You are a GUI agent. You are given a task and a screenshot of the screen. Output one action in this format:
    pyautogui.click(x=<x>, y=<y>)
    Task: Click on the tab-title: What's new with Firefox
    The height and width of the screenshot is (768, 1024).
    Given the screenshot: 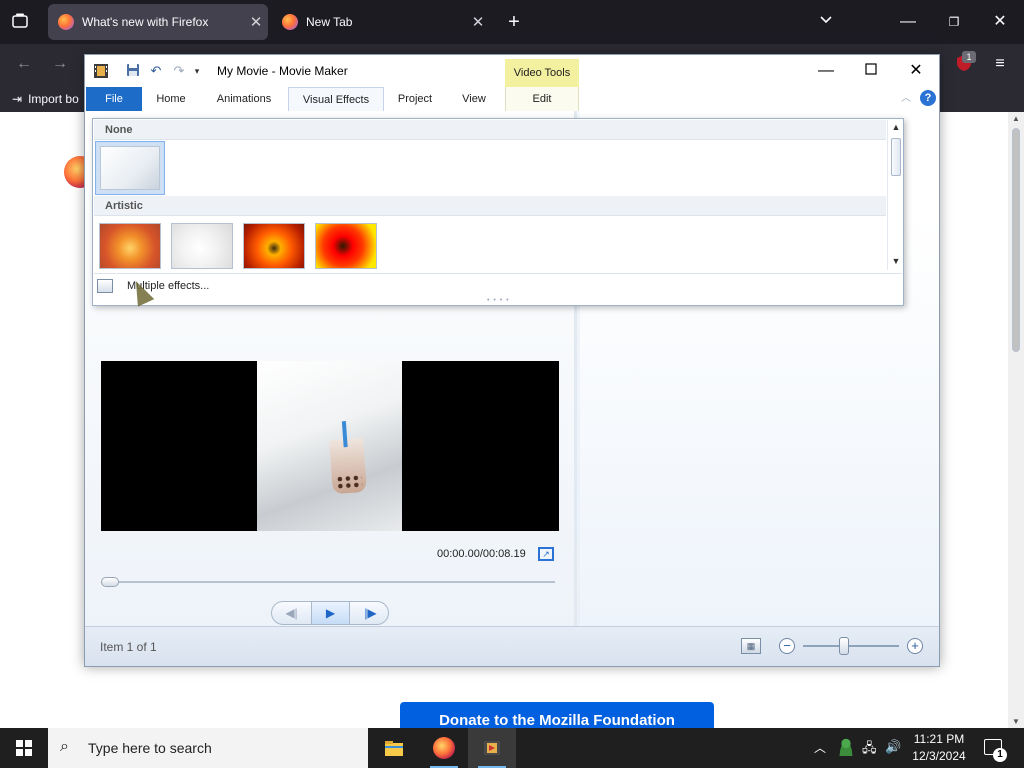 What is the action you would take?
    pyautogui.click(x=145, y=22)
    